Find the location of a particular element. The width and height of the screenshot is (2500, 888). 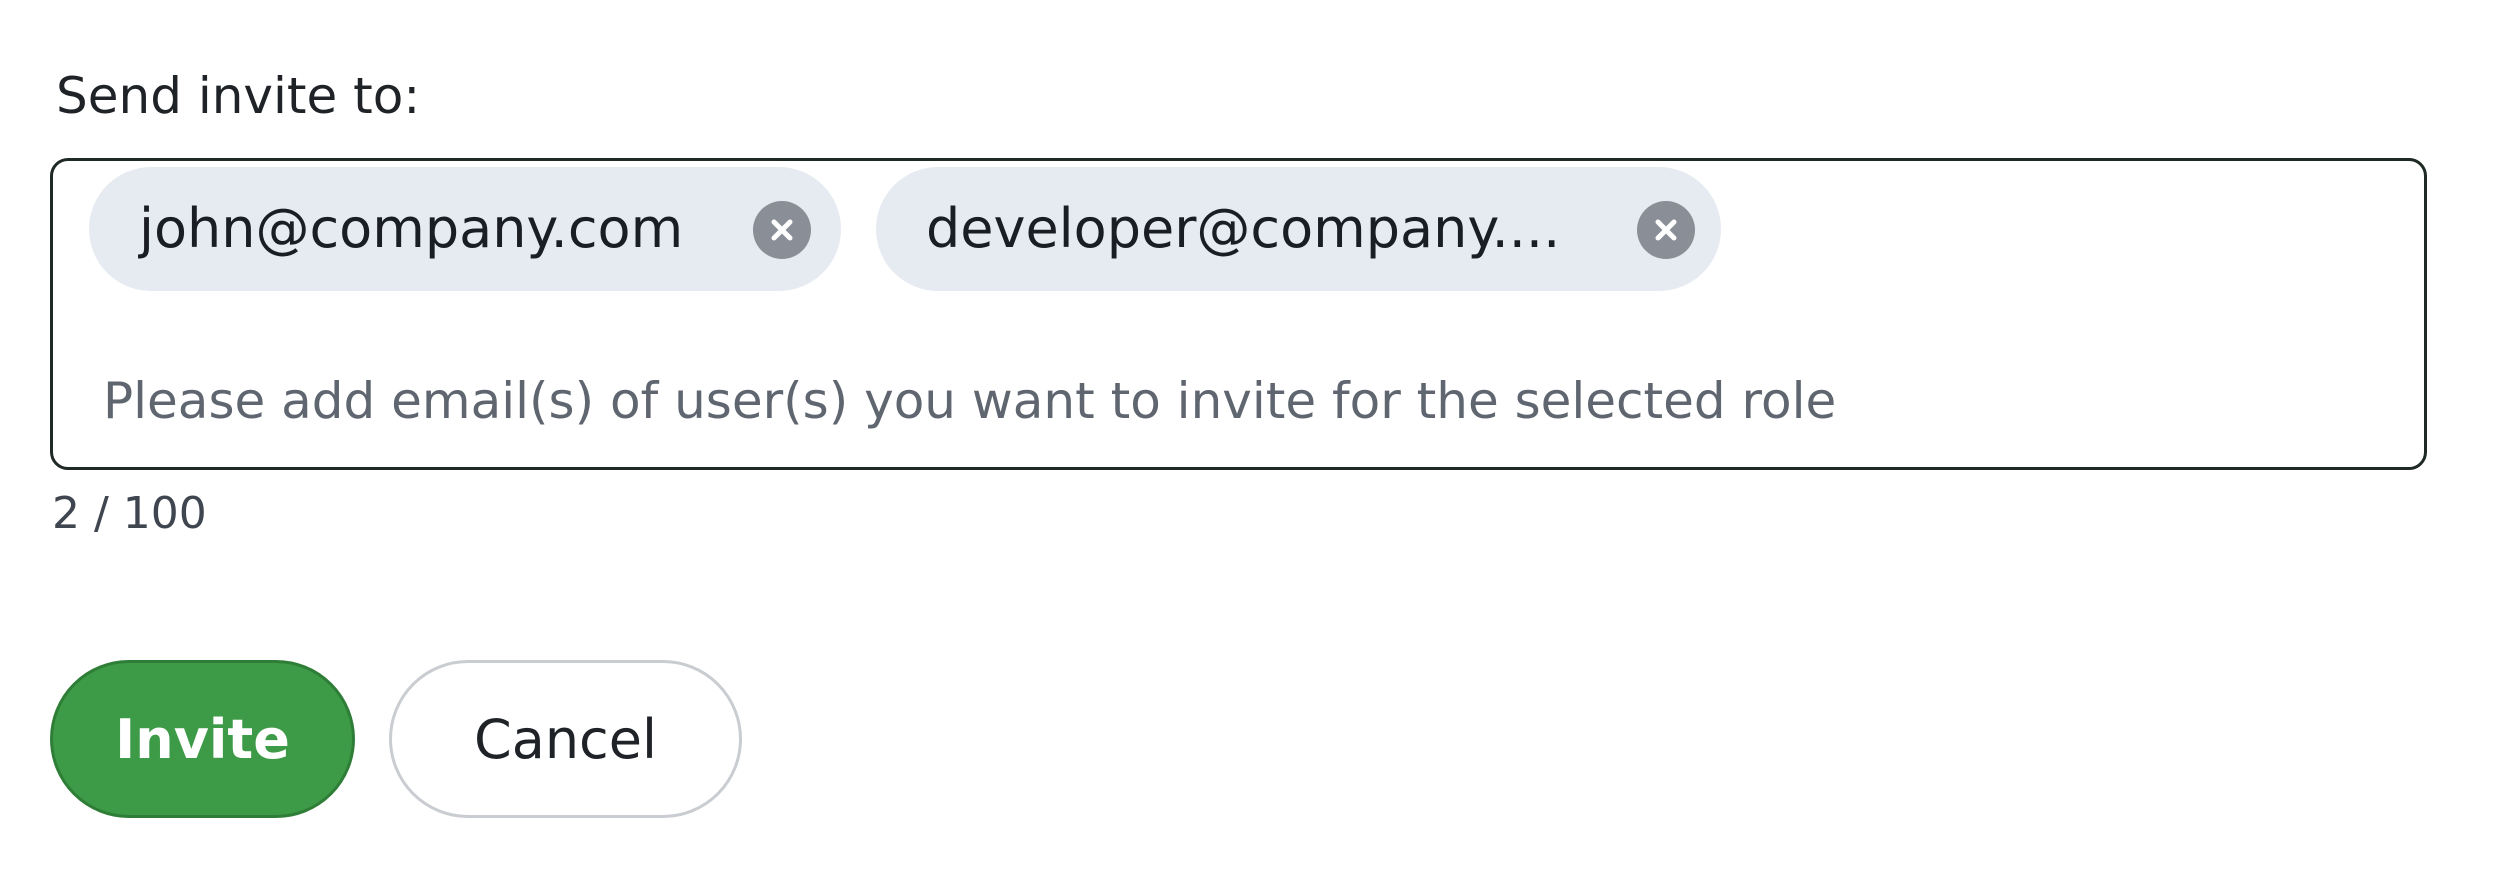

cancel-button: Cancel is located at coordinates (565, 739).